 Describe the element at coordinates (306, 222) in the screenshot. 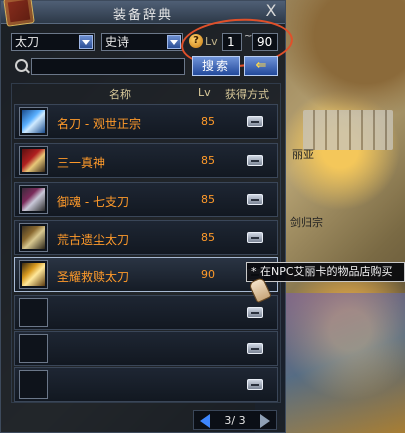

I see `npc-name-label: 剑归宗` at that location.